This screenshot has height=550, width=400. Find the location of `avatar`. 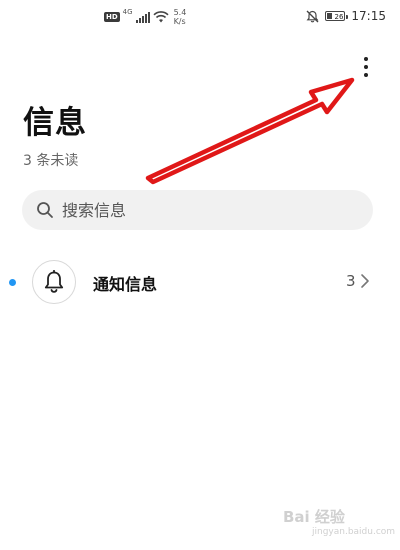

avatar is located at coordinates (54, 282).